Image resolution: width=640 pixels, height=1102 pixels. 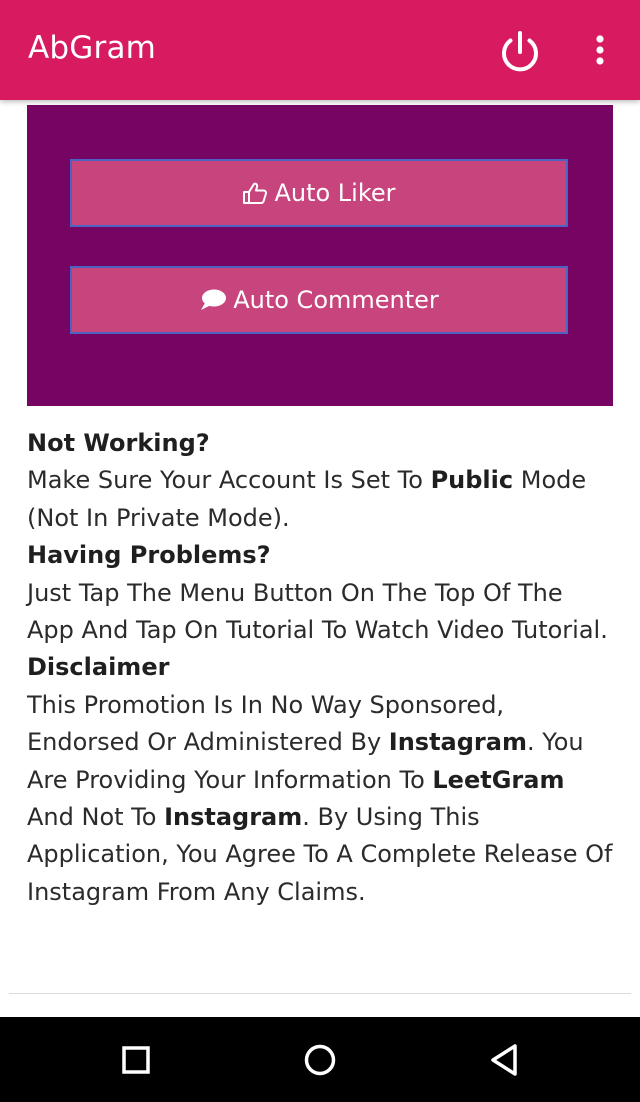 I want to click on auto-liker-label: Auto Liker, so click(x=335, y=193).